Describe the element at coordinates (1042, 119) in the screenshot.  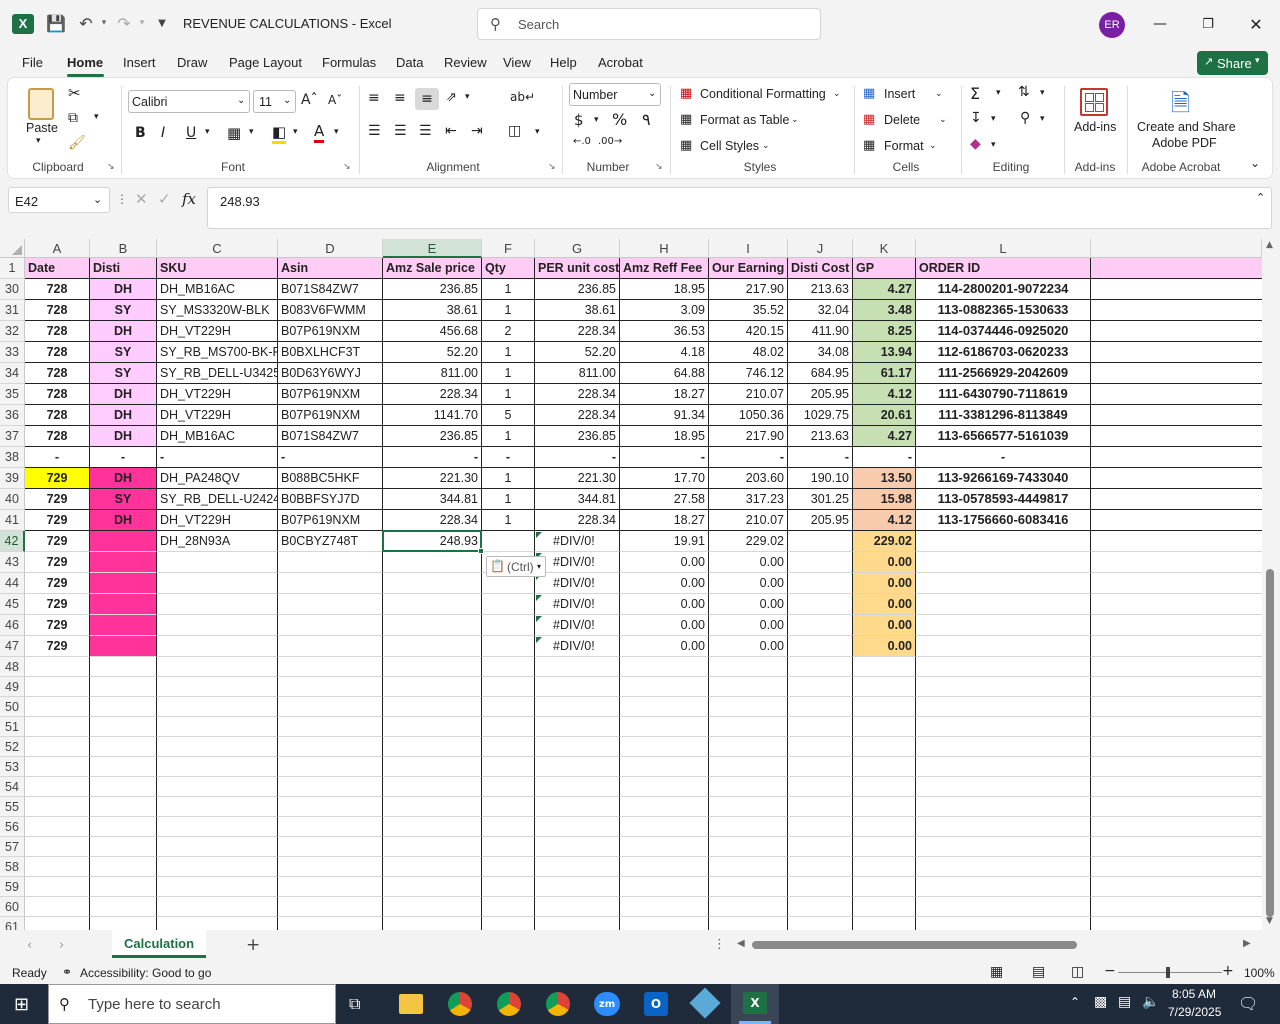
I see `find-dropdown-icon: ▾` at that location.